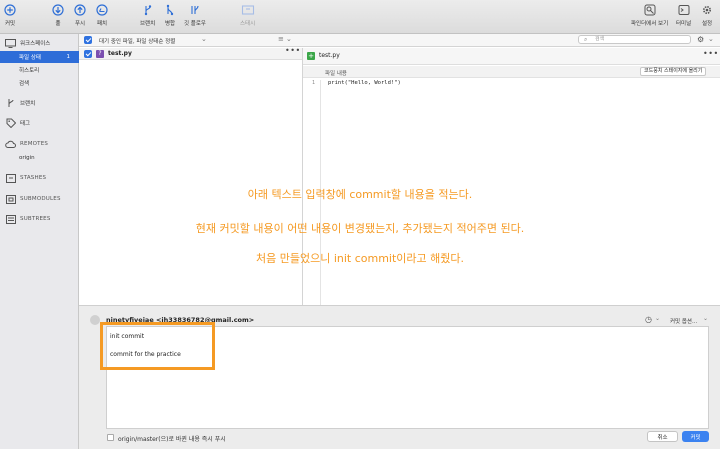 The height and width of the screenshot is (449, 720). What do you see at coordinates (120, 53) in the screenshot?
I see `file-name: test.py` at bounding box center [120, 53].